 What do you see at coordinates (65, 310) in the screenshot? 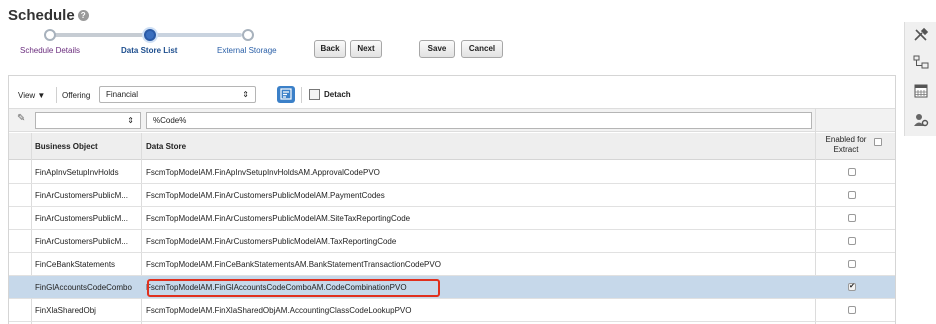
I see `cell-business-object: FinXlaSharedObj` at bounding box center [65, 310].